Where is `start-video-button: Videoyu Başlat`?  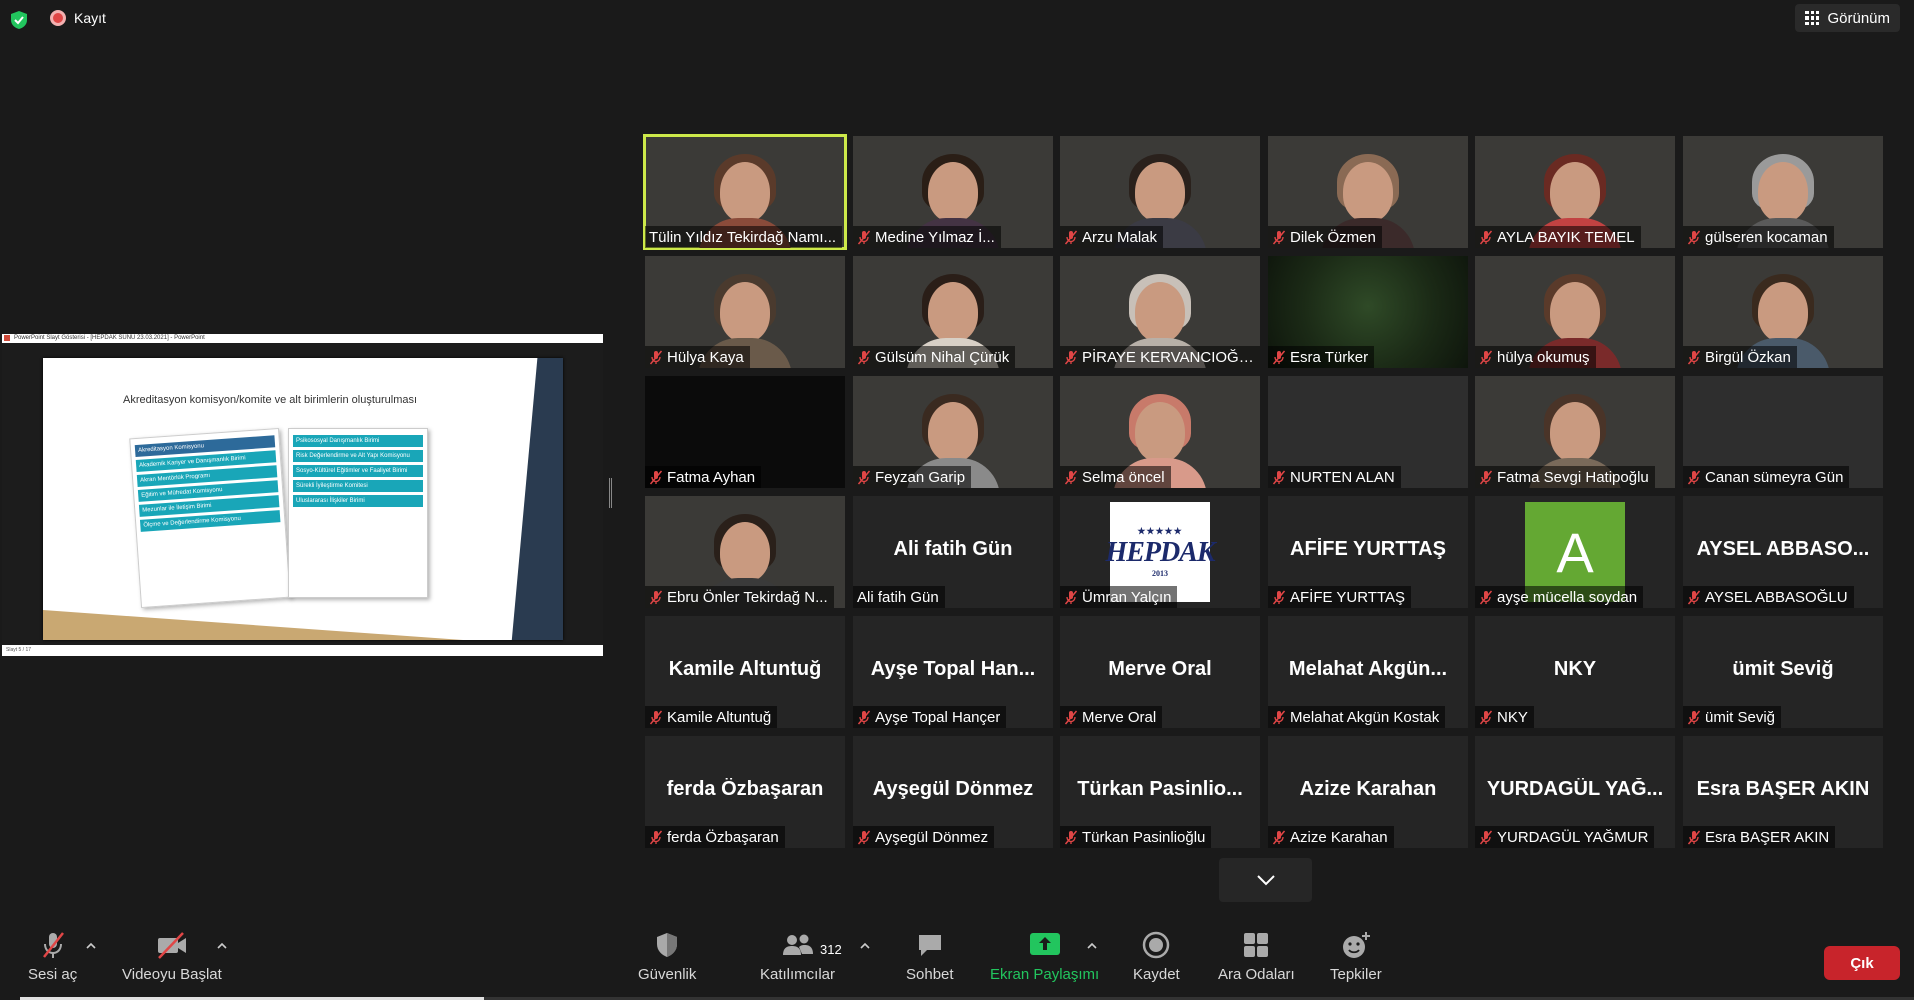 start-video-button: Videoyu Başlat is located at coordinates (172, 956).